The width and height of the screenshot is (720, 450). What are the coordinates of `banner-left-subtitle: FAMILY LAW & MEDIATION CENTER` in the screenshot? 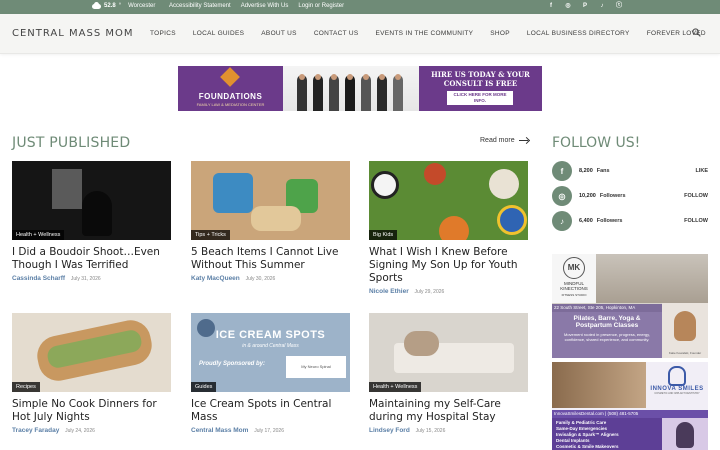 It's located at (230, 104).